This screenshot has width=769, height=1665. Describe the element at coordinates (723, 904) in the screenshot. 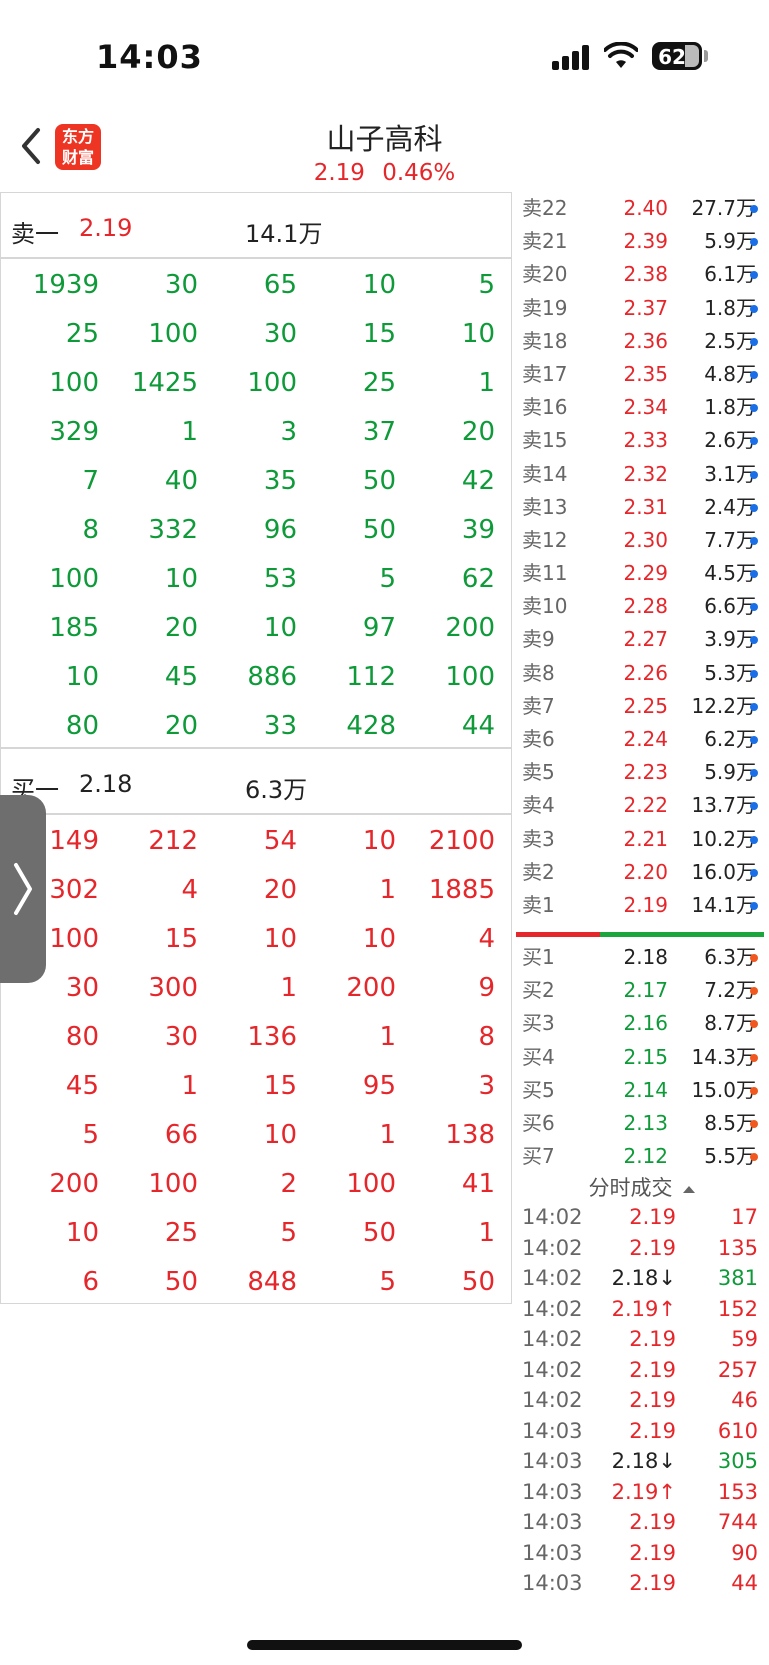

I see `ask-volume: 14.1万` at that location.